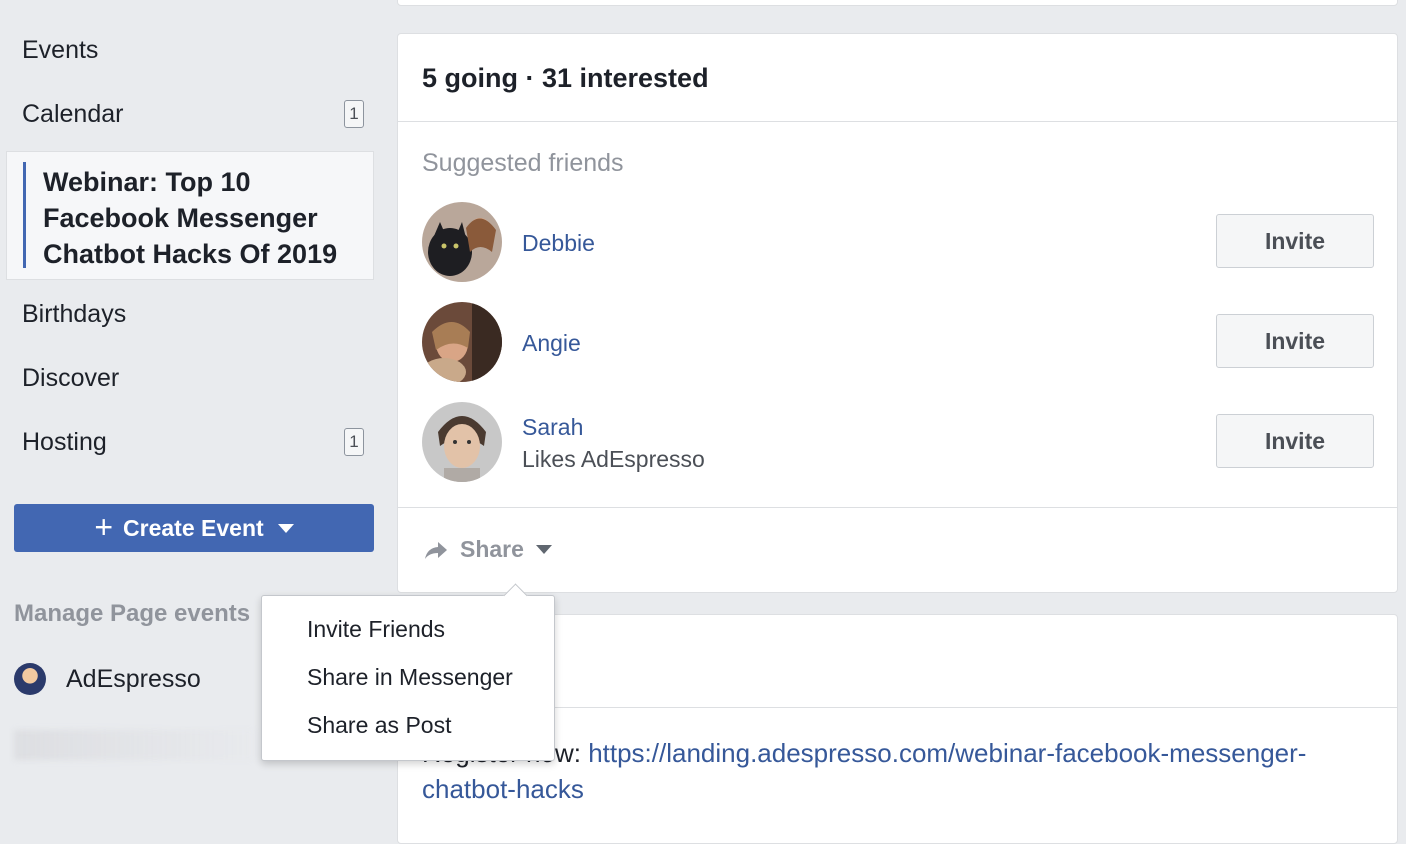 Image resolution: width=1406 pixels, height=844 pixels. Describe the element at coordinates (379, 725) in the screenshot. I see `menu-item-share-as-post: Share as Post` at that location.